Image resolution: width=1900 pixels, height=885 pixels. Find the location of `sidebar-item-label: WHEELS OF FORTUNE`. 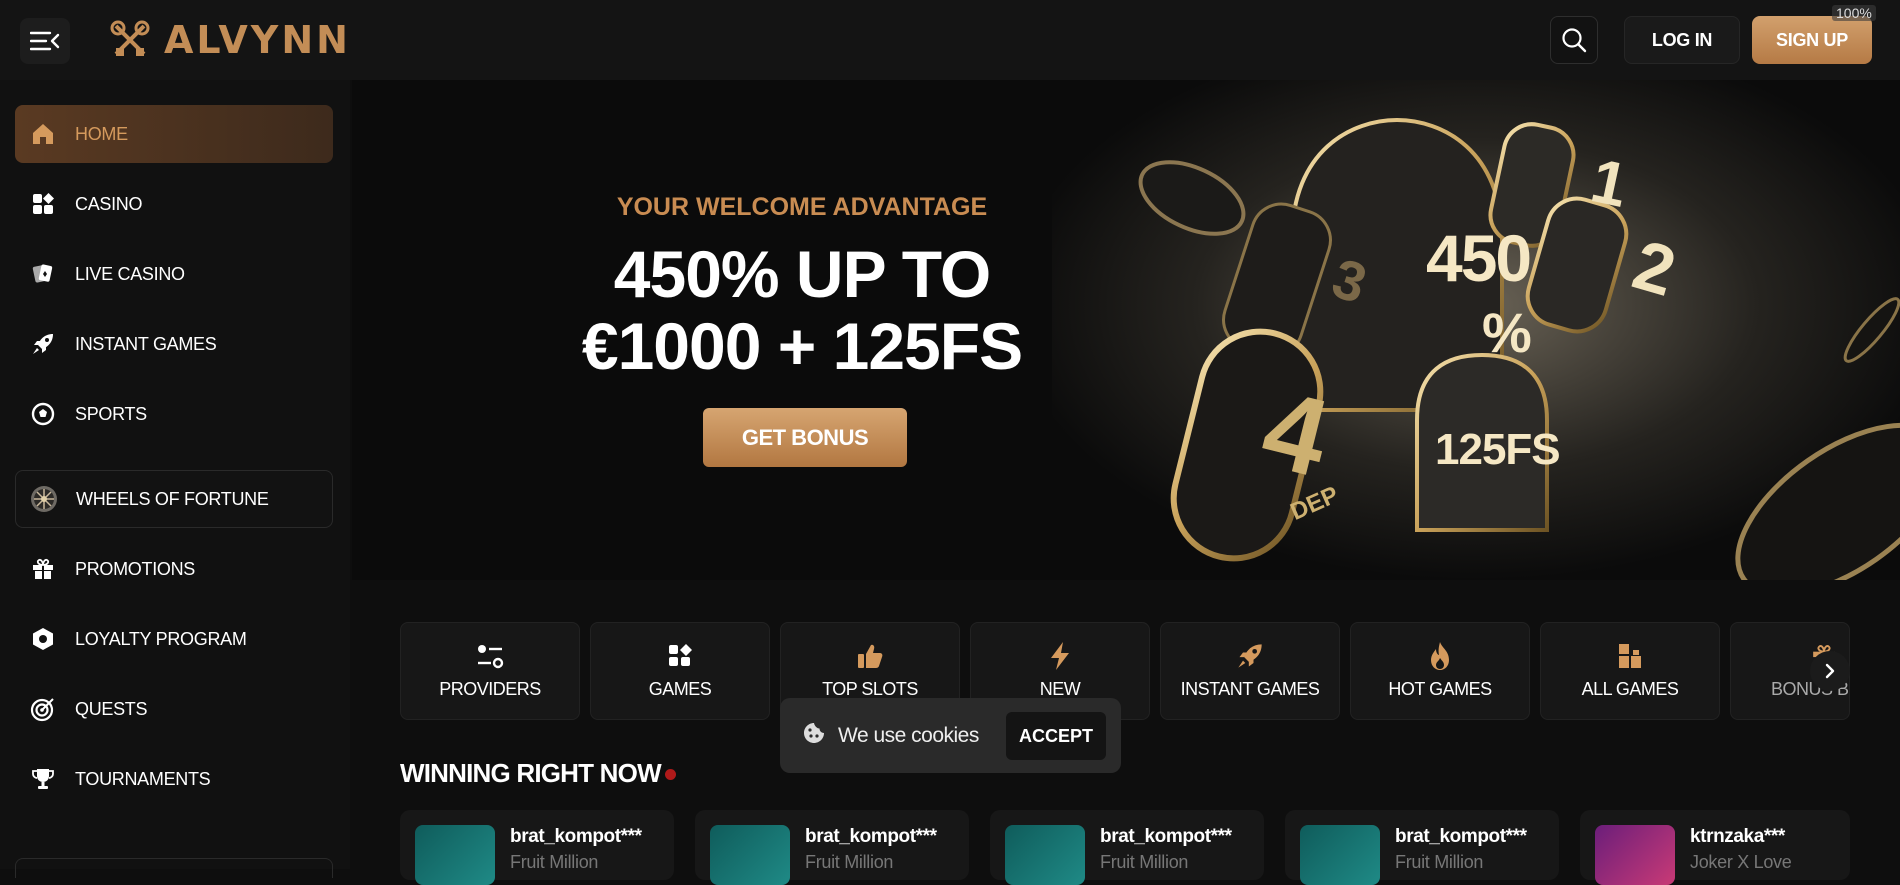

sidebar-item-label: WHEELS OF FORTUNE is located at coordinates (172, 498).